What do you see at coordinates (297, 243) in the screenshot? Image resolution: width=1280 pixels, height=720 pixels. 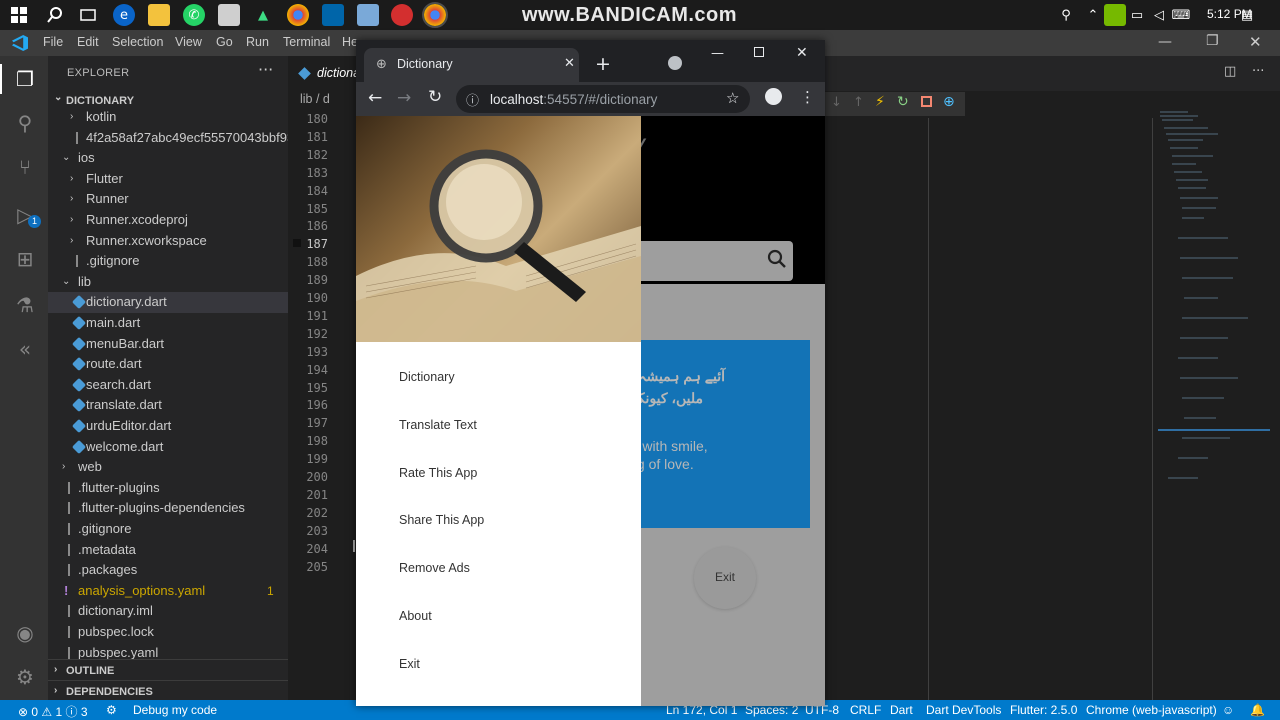 I see `breakpoint-marker` at bounding box center [297, 243].